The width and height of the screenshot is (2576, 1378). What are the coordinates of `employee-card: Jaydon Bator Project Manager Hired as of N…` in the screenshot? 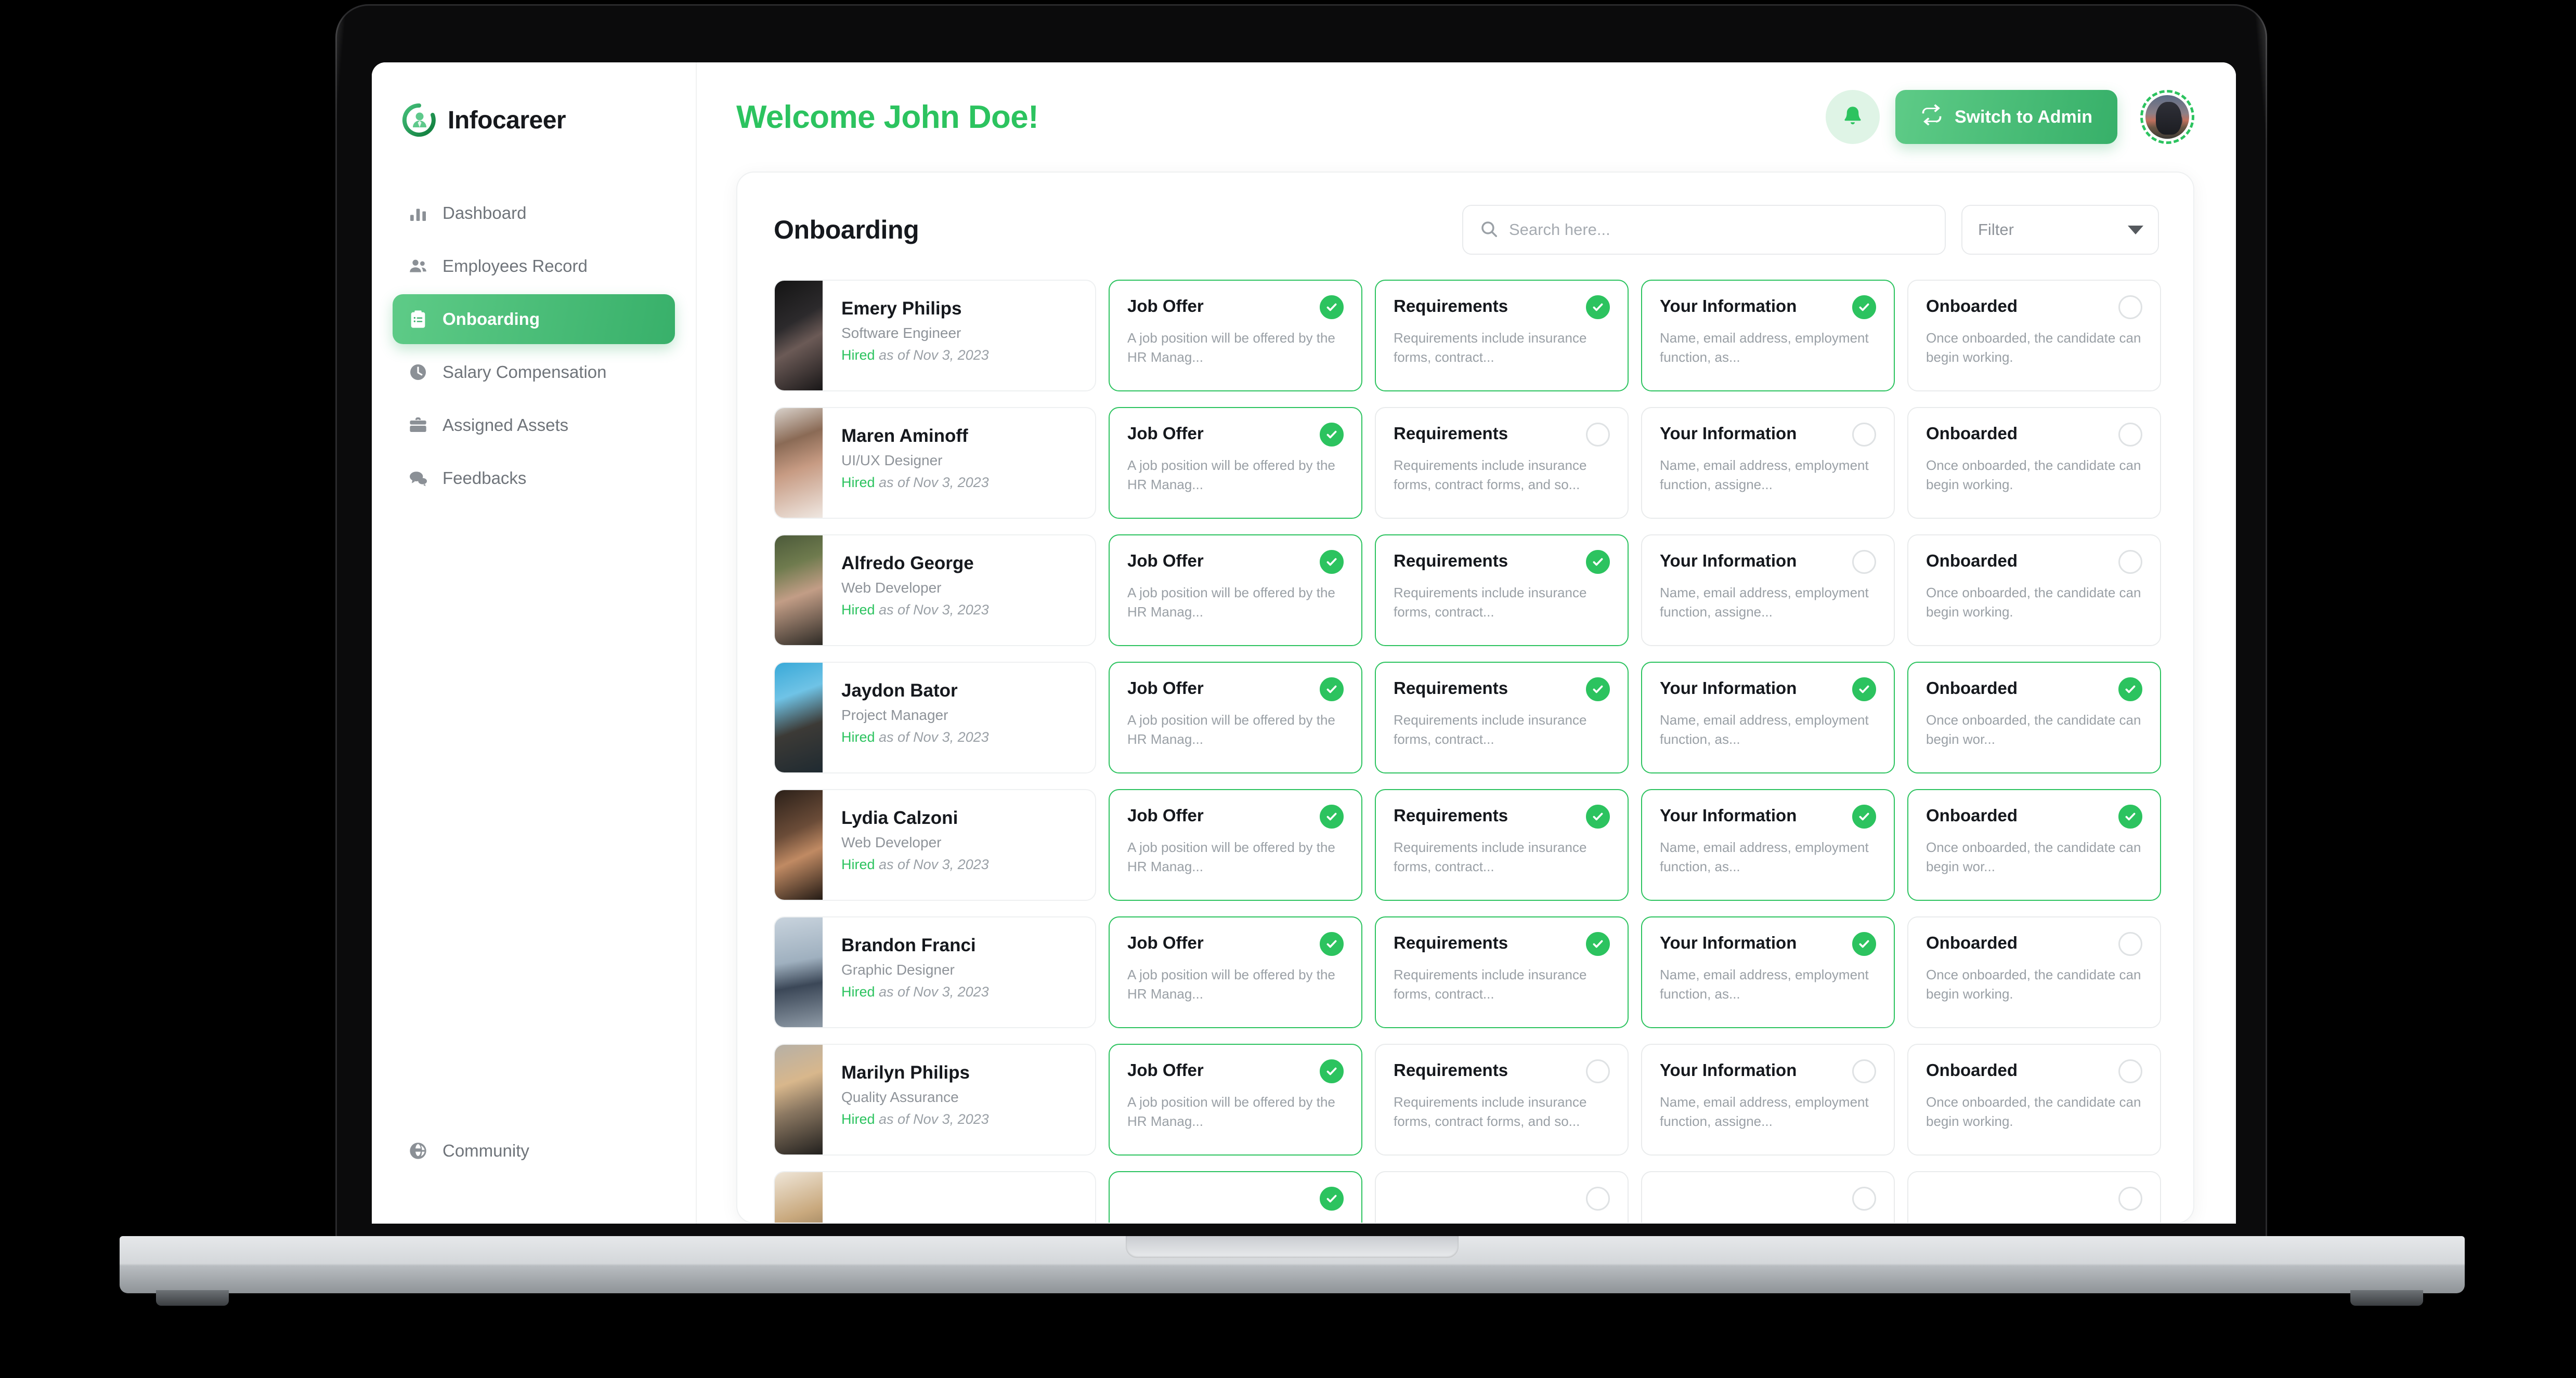 It's located at (935, 717).